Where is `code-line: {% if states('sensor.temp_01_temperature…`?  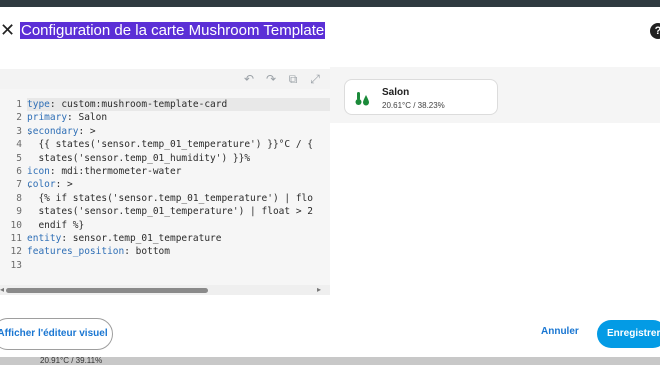
code-line: {% if states('sensor.temp_01_temperature… is located at coordinates (178, 198).